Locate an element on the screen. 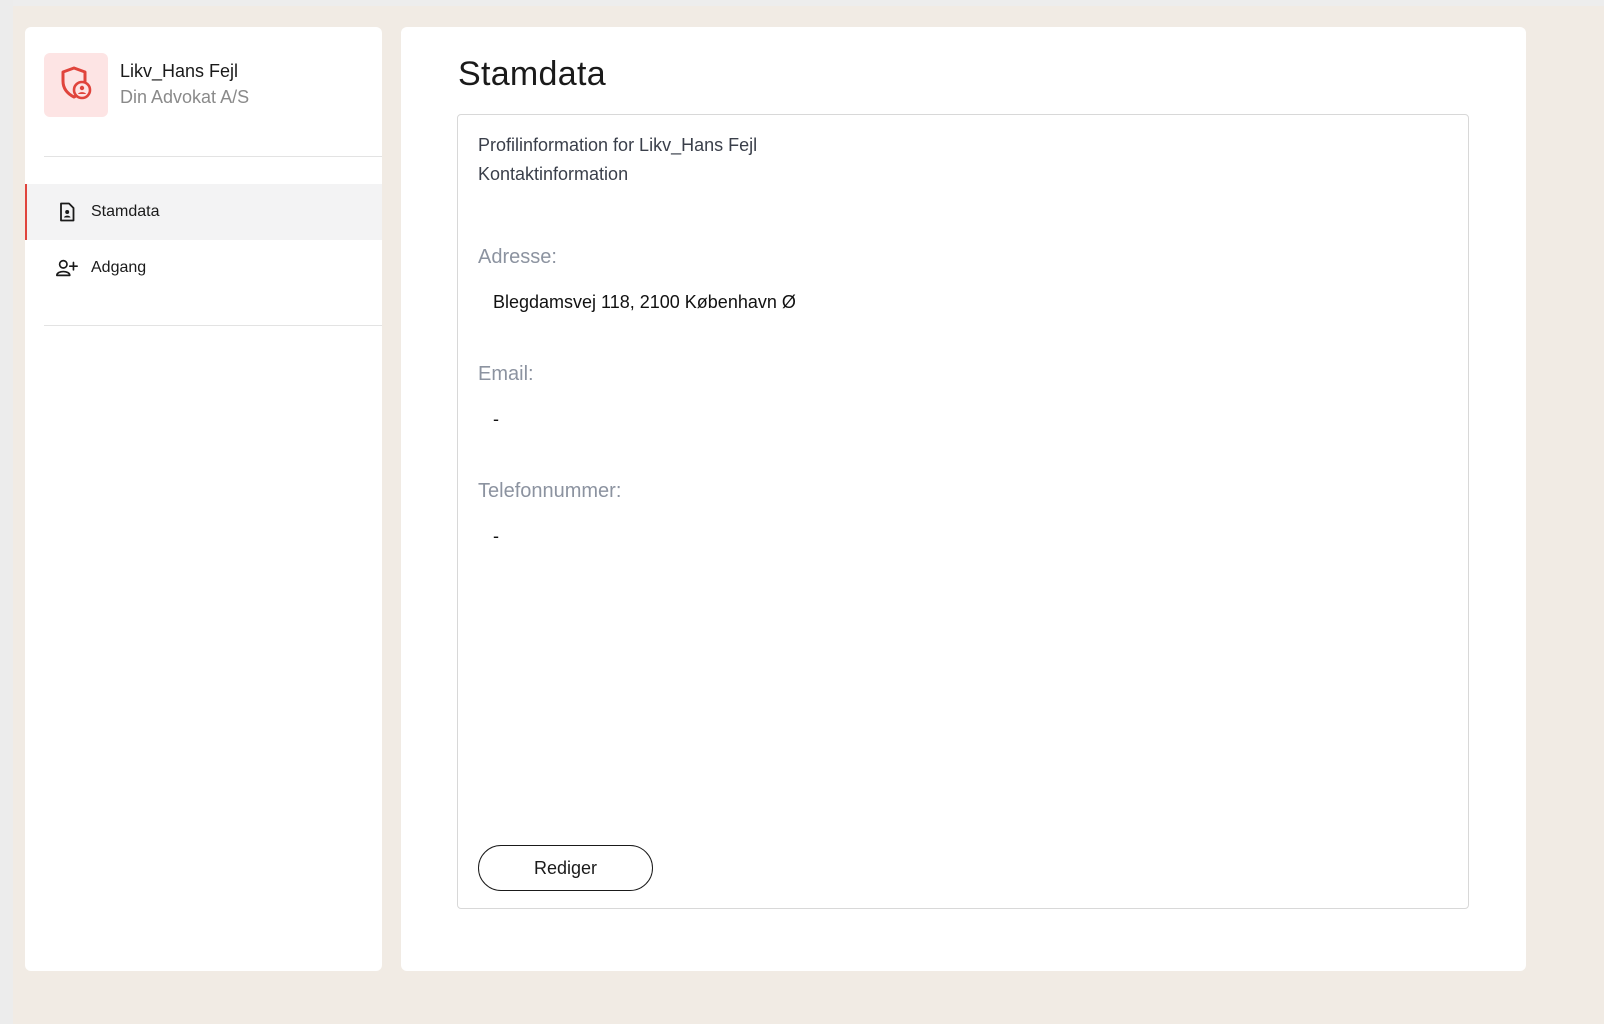  sidebar-item-adgang: Adgang is located at coordinates (203, 268).